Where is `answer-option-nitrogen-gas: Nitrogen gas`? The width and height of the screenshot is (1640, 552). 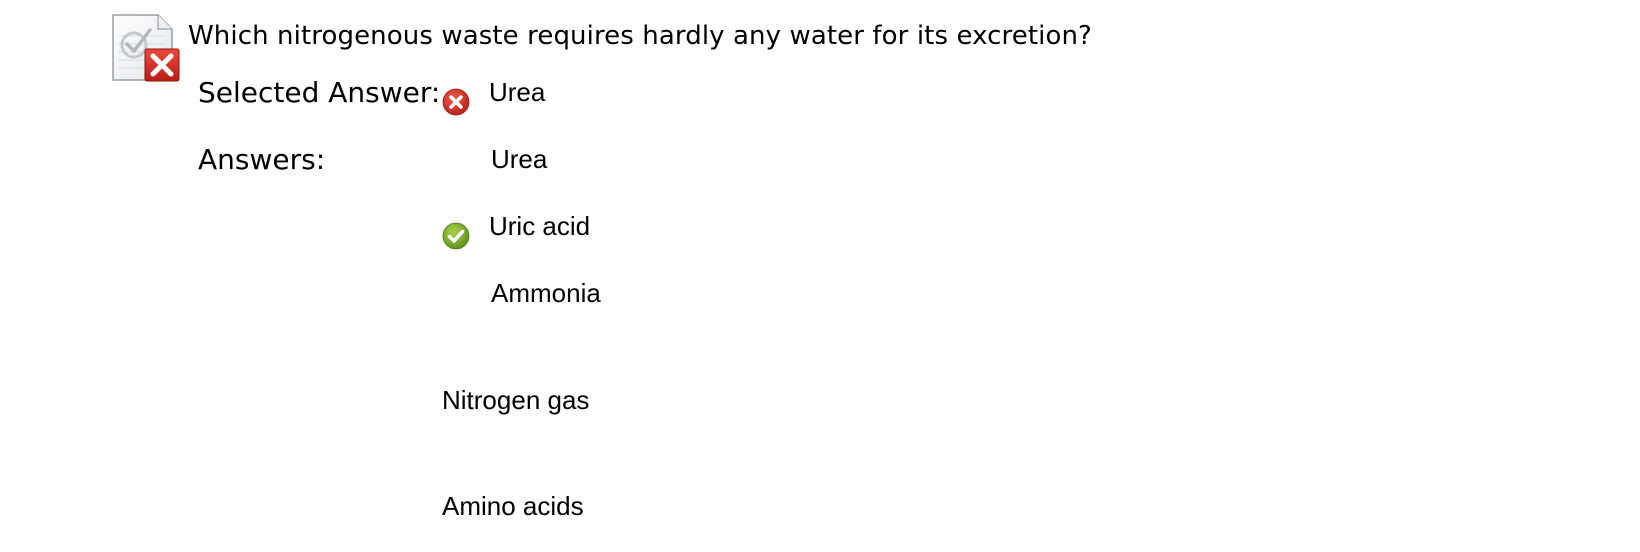
answer-option-nitrogen-gas: Nitrogen gas is located at coordinates (516, 400).